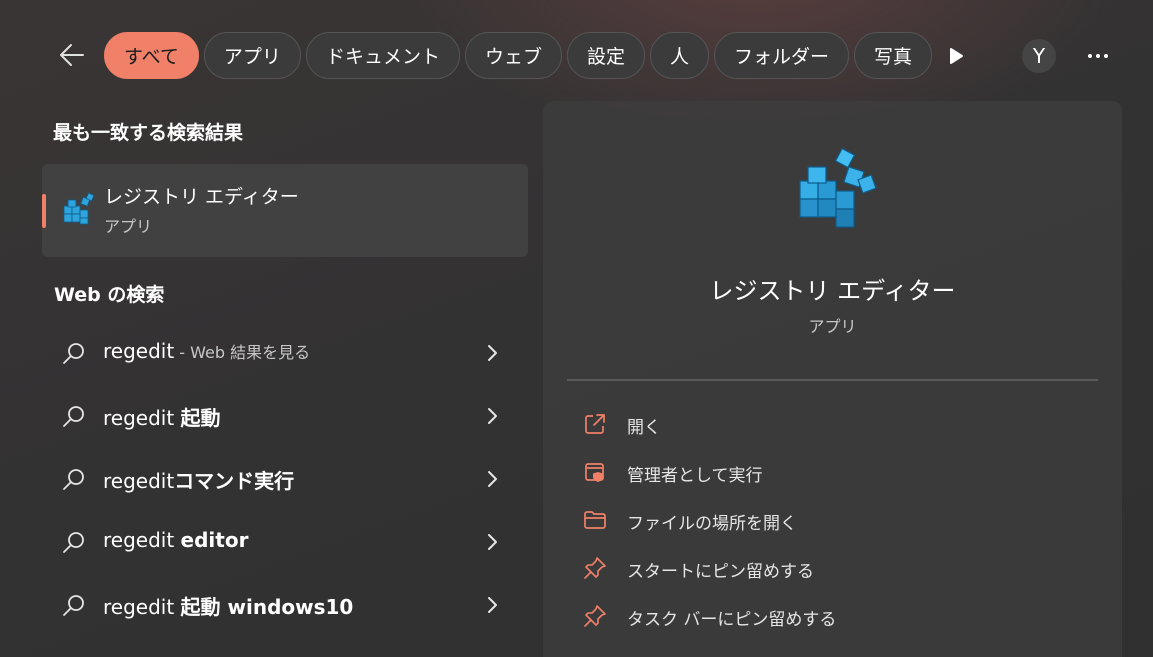 The height and width of the screenshot is (657, 1153). Describe the element at coordinates (1039, 56) in the screenshot. I see `avatar: Y` at that location.